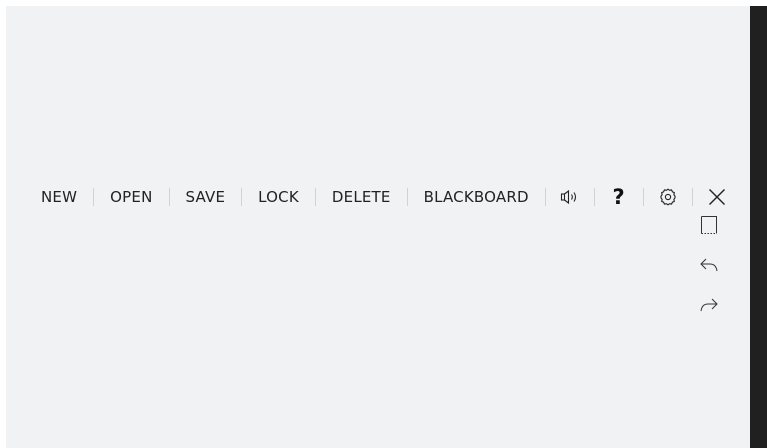  I want to click on edge-strip, so click(758, 227).